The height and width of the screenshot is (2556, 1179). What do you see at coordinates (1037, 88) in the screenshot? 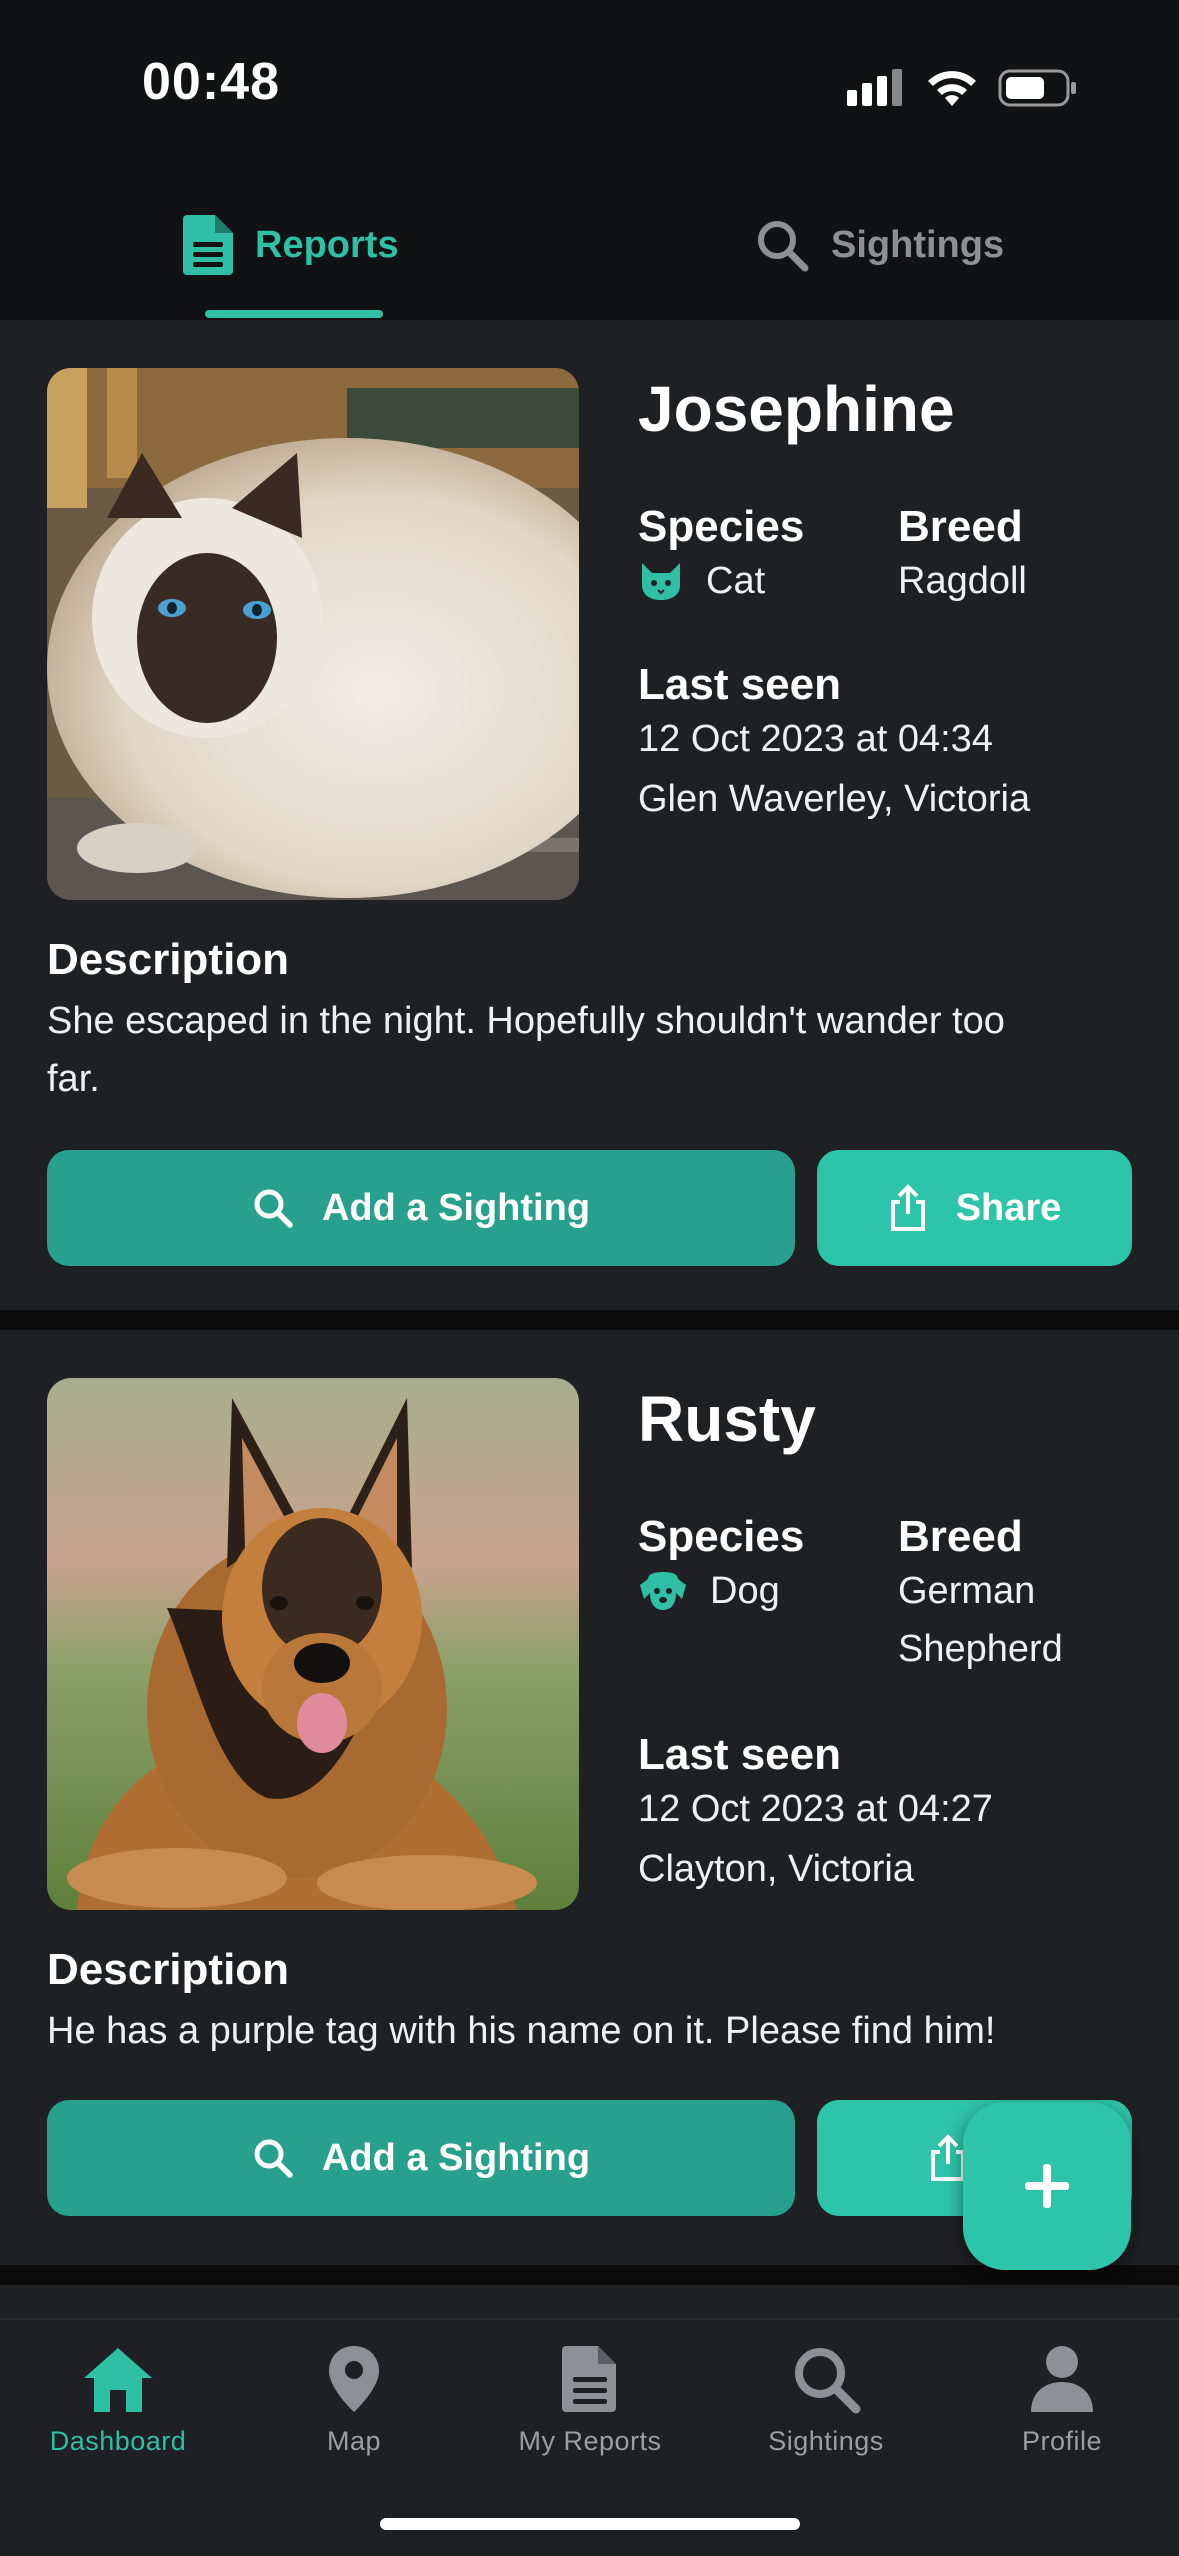
I see `battery-icon` at bounding box center [1037, 88].